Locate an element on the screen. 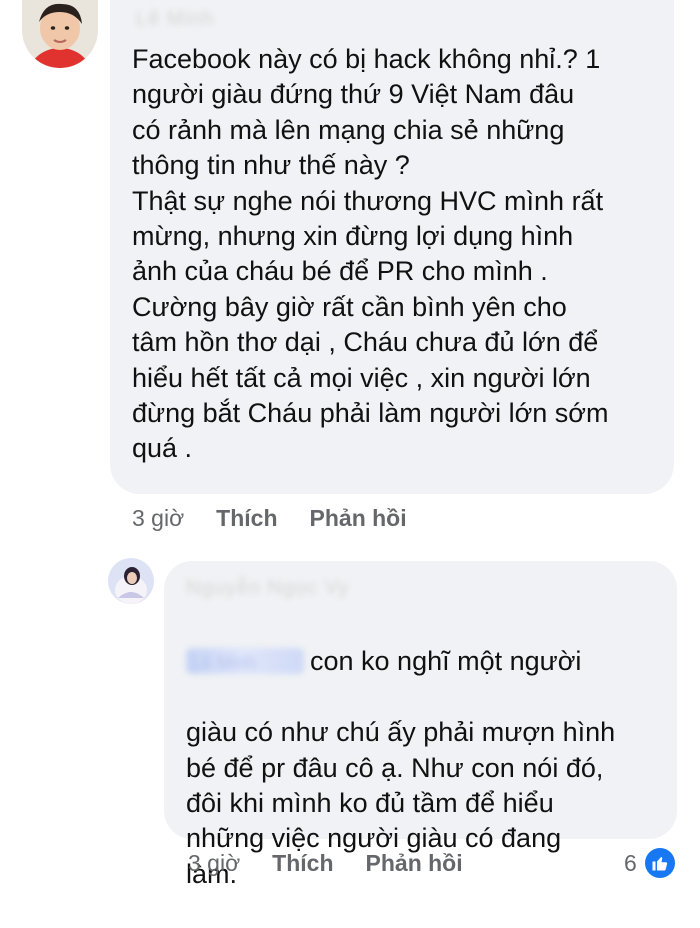  reply-button: Phản hồi is located at coordinates (358, 518).